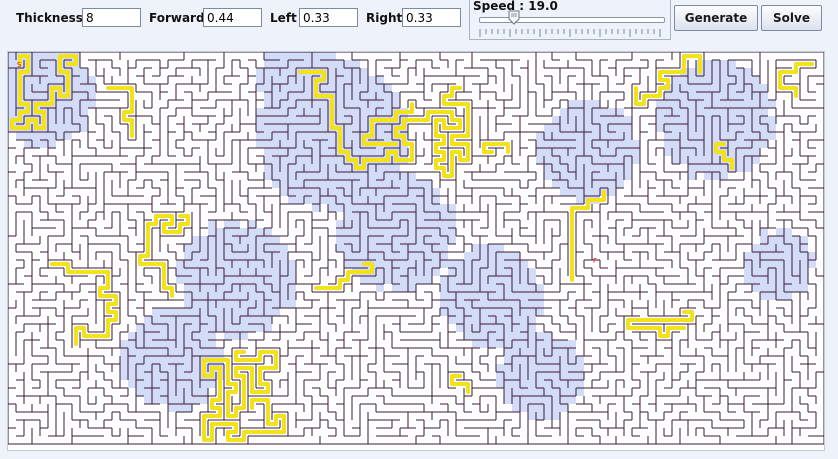 The image size is (838, 459). I want to click on thickness-input, so click(111, 17).